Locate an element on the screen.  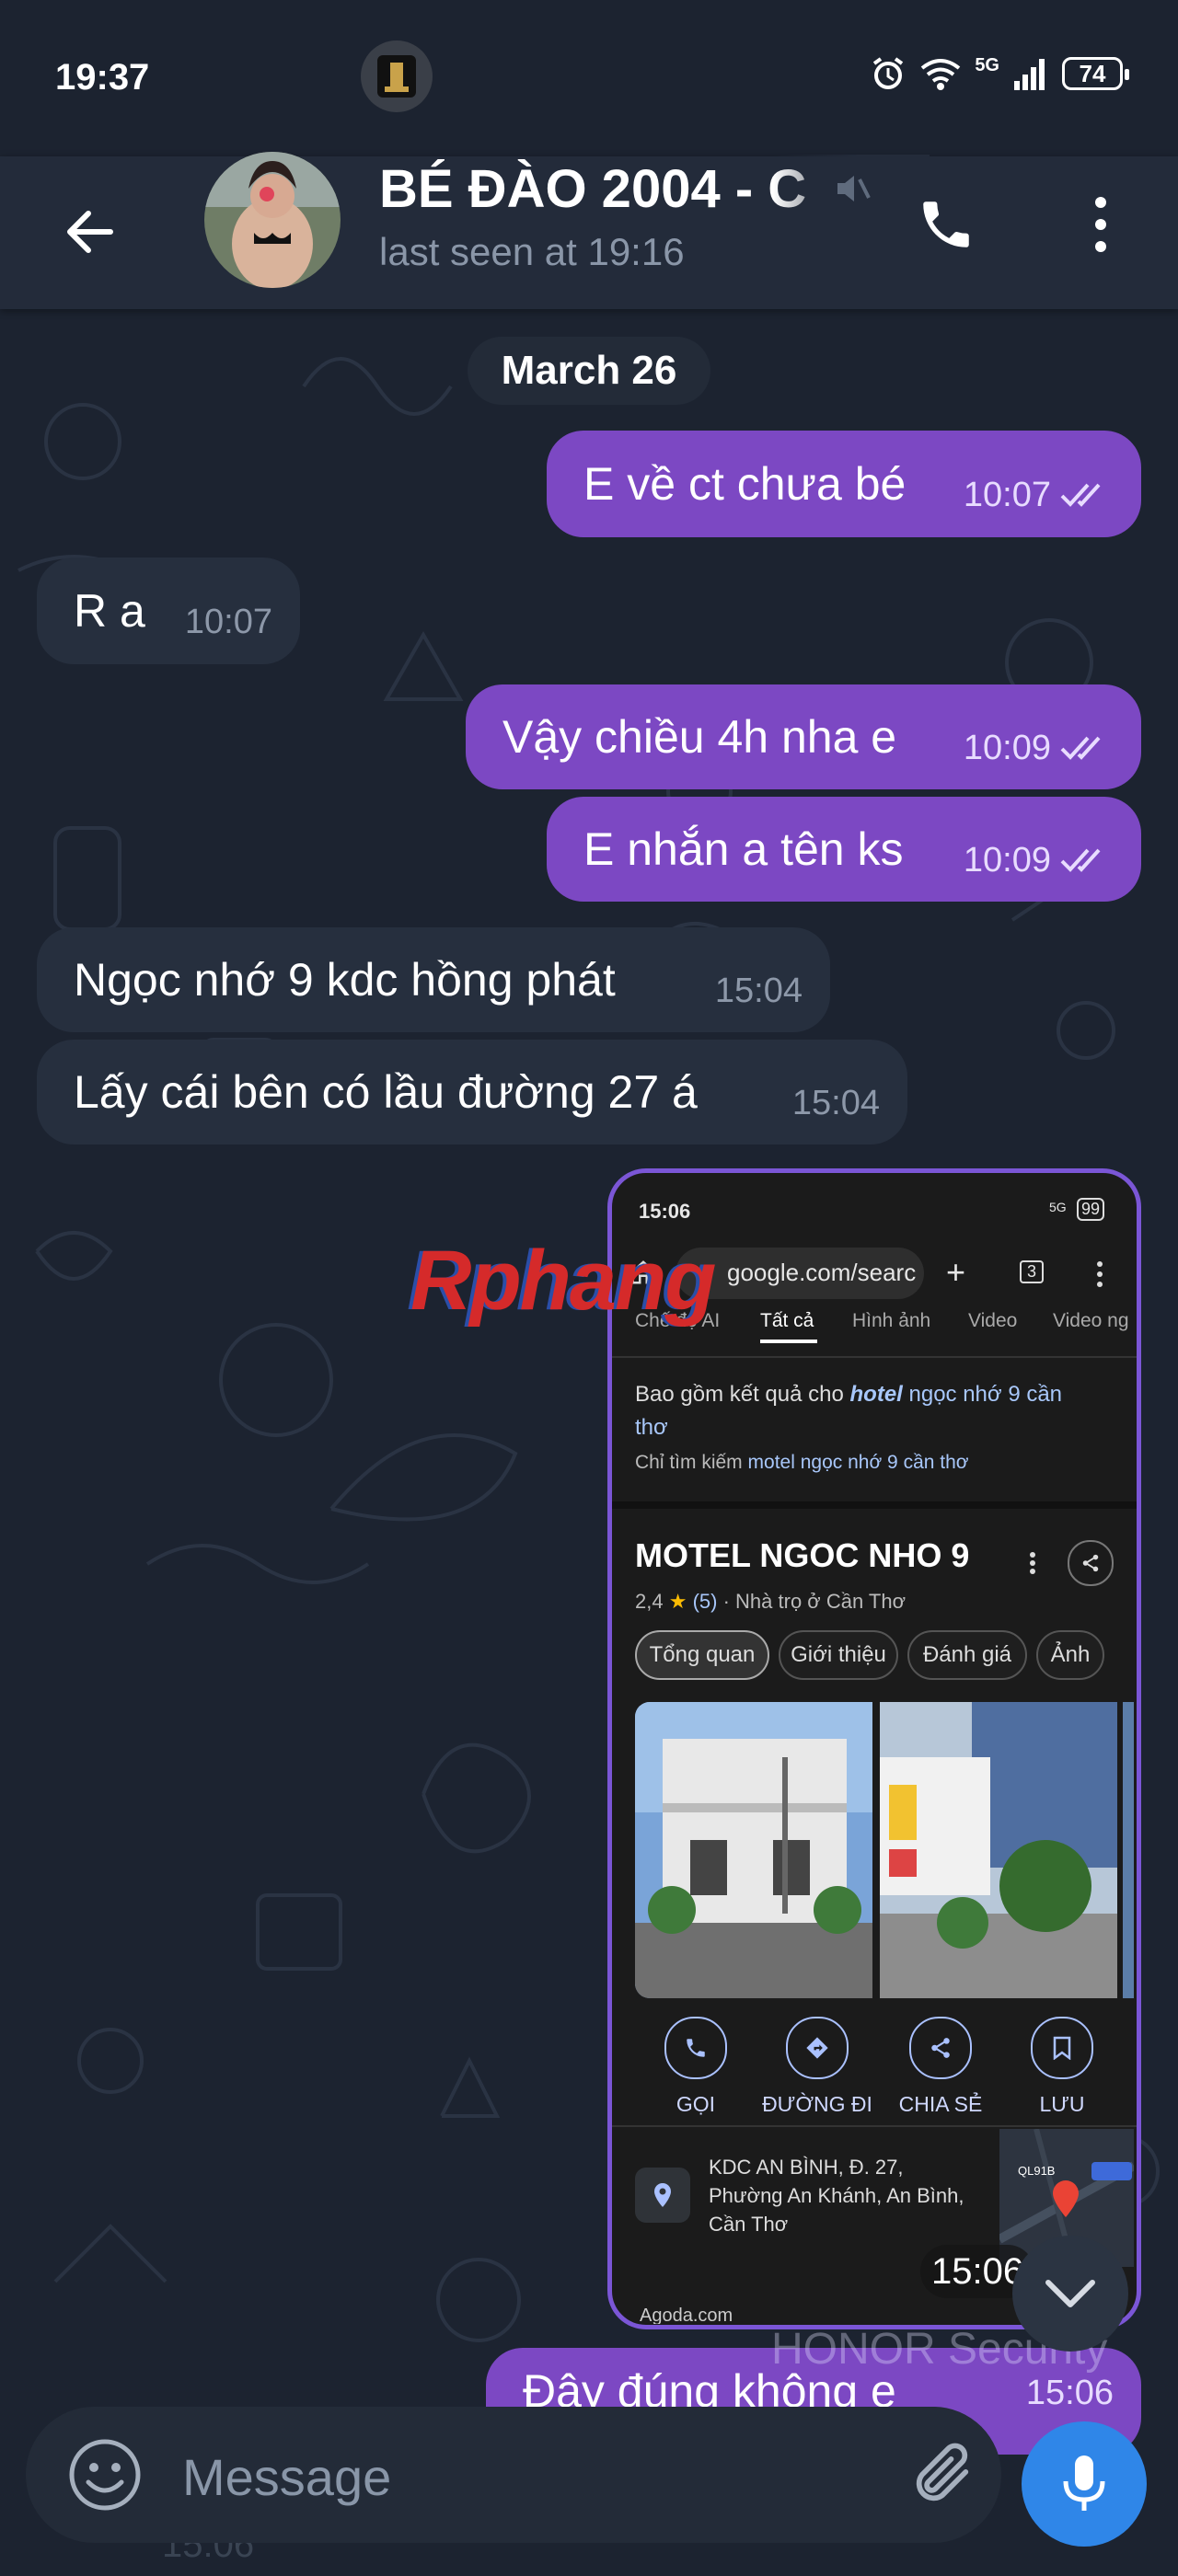
voice-record-button is located at coordinates (1084, 2484).